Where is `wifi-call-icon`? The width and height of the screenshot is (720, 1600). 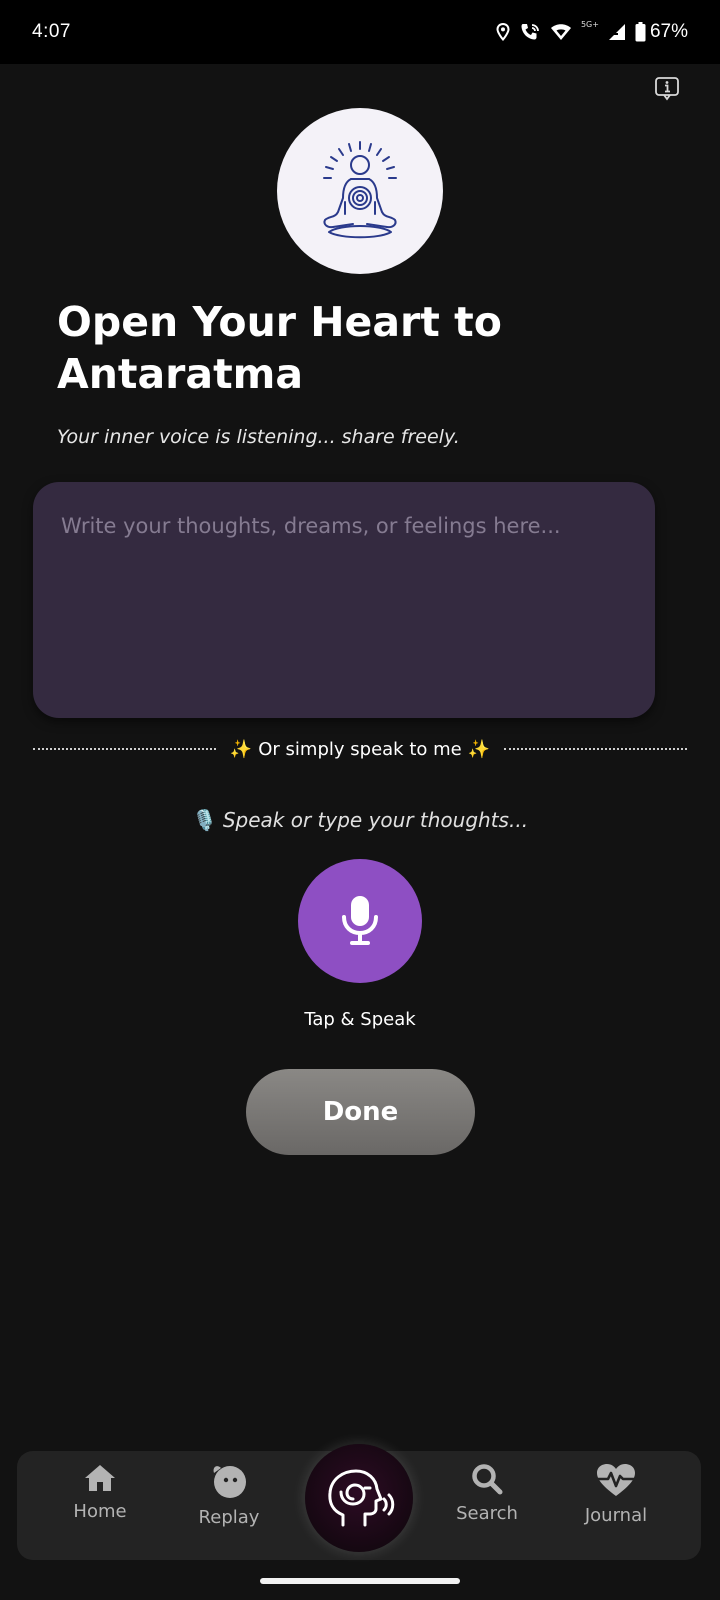 wifi-call-icon is located at coordinates (530, 32).